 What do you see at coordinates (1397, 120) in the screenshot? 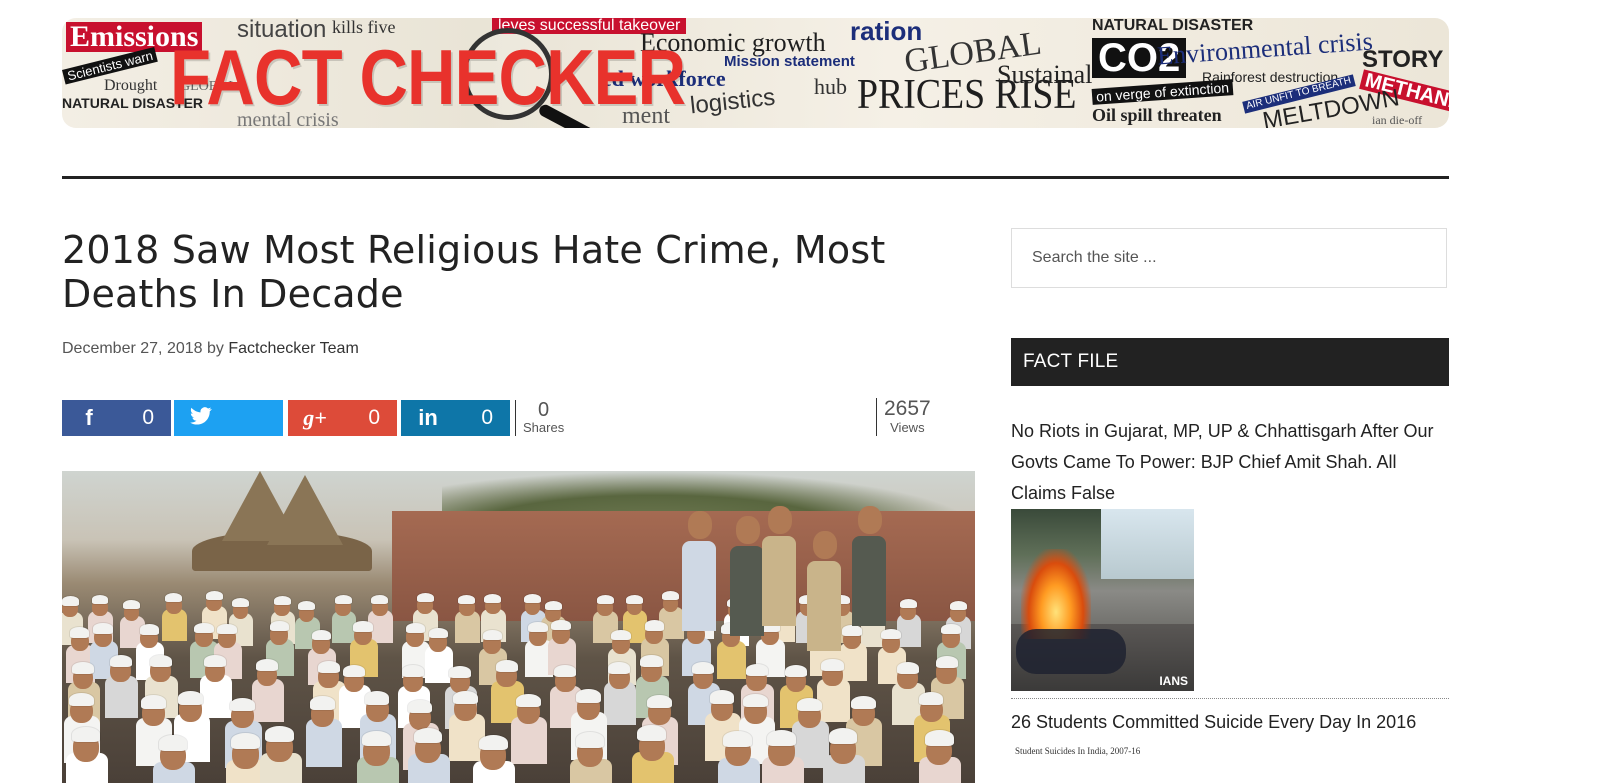
I see `banner-clipping: ian die-off` at bounding box center [1397, 120].